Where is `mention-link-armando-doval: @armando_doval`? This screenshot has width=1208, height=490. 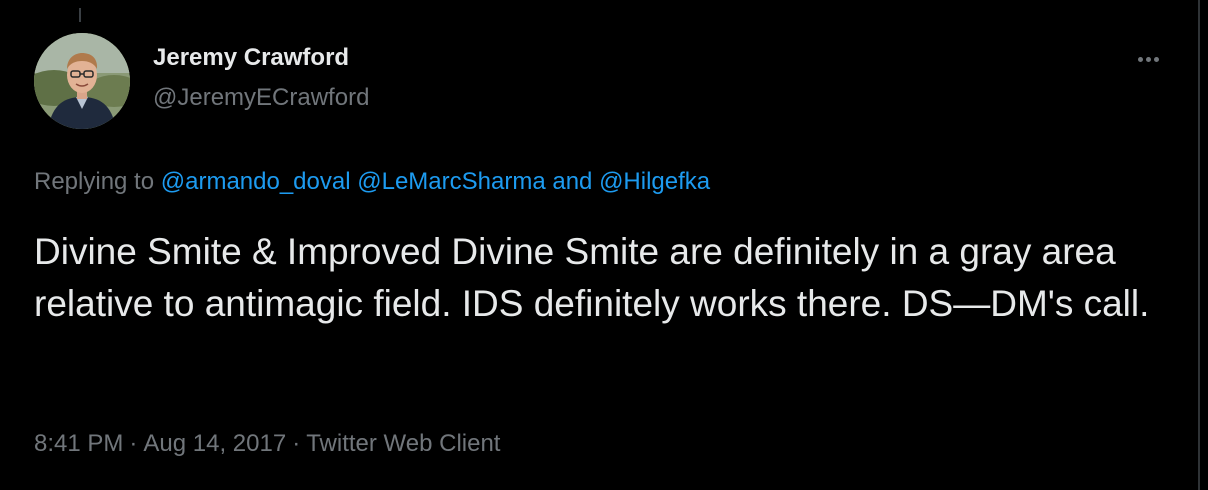
mention-link-armando-doval: @armando_doval is located at coordinates (256, 181).